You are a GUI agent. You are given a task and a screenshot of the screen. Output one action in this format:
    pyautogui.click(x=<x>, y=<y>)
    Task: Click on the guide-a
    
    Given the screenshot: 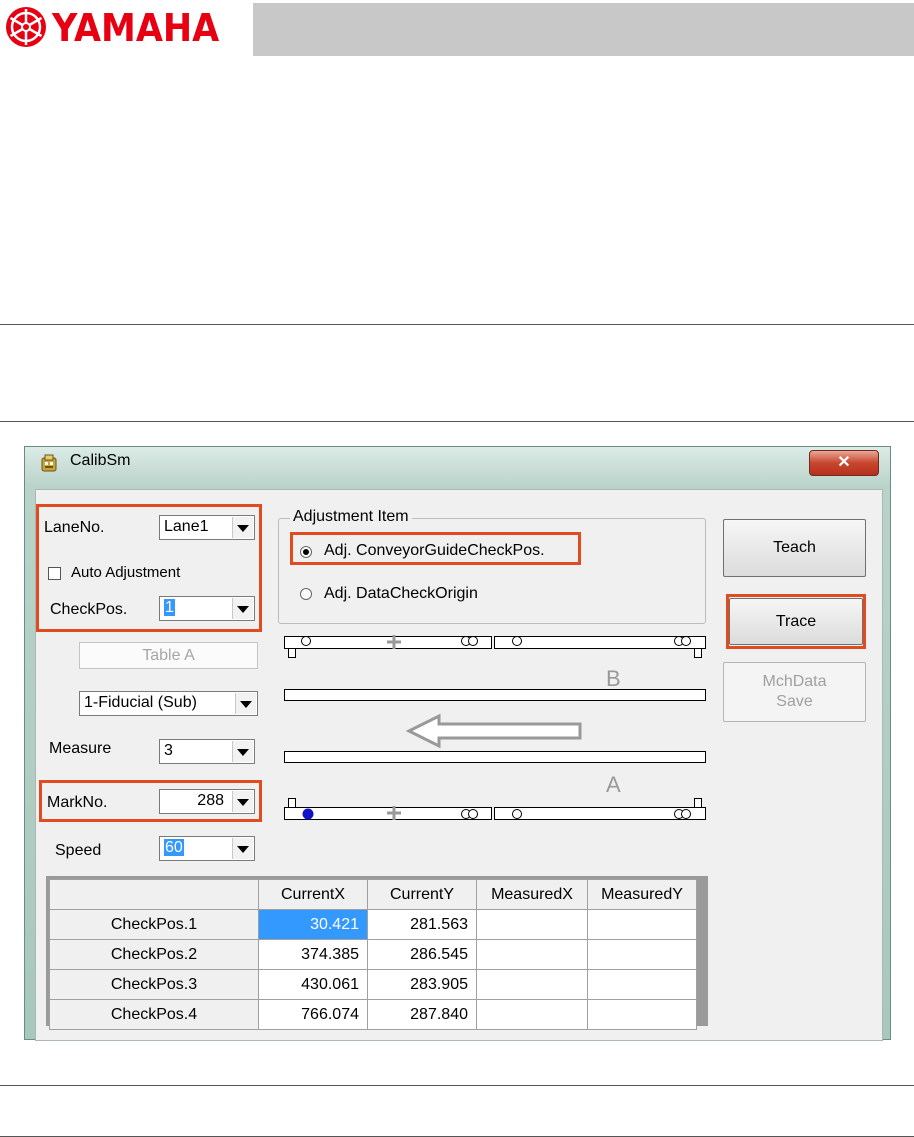 What is the action you would take?
    pyautogui.click(x=495, y=757)
    